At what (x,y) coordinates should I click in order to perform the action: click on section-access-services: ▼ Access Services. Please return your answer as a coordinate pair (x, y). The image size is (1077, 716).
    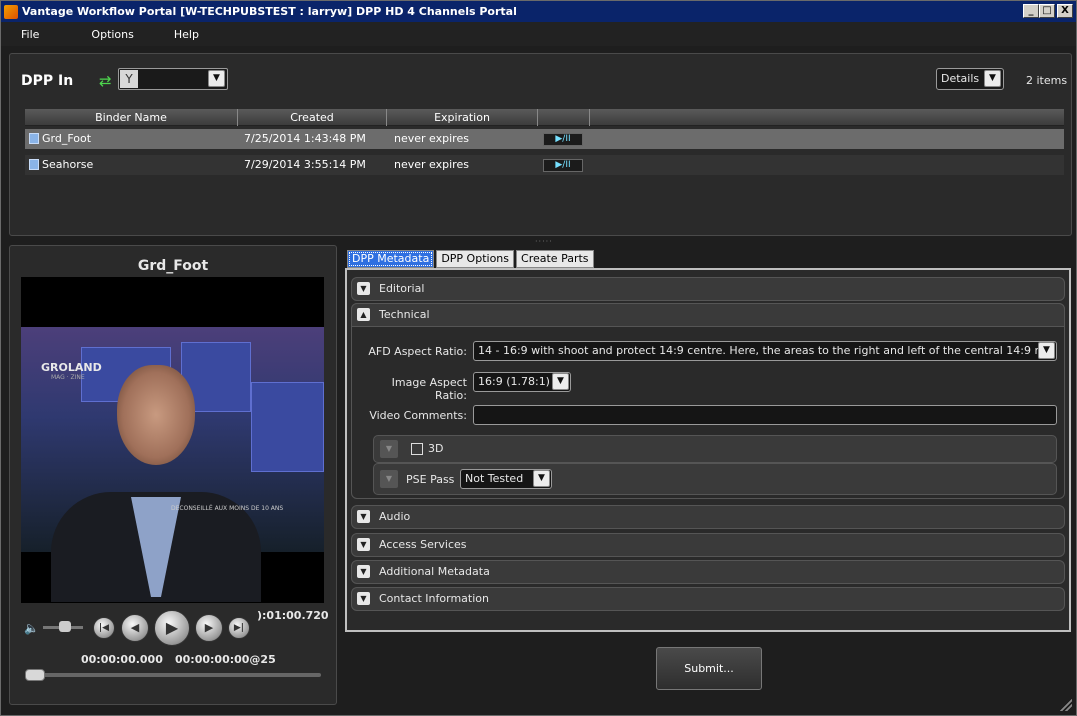
    Looking at the image, I should click on (708, 545).